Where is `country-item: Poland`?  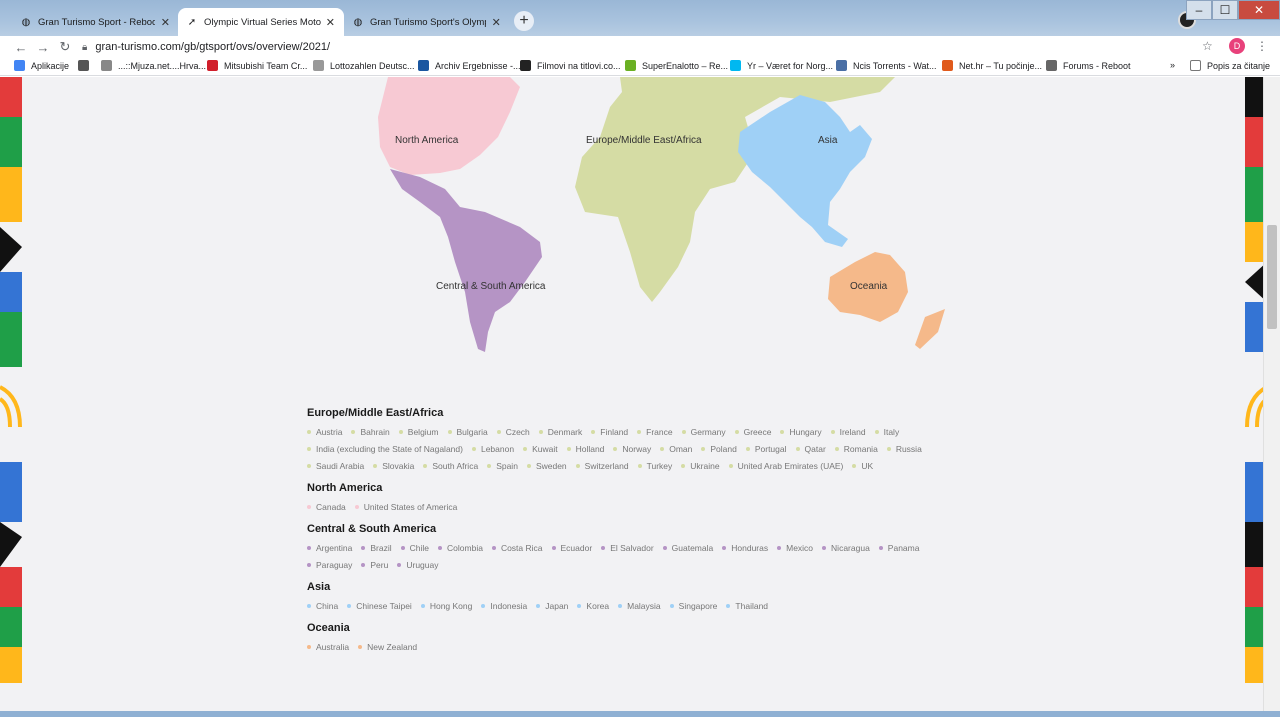
country-item: Poland is located at coordinates (719, 449).